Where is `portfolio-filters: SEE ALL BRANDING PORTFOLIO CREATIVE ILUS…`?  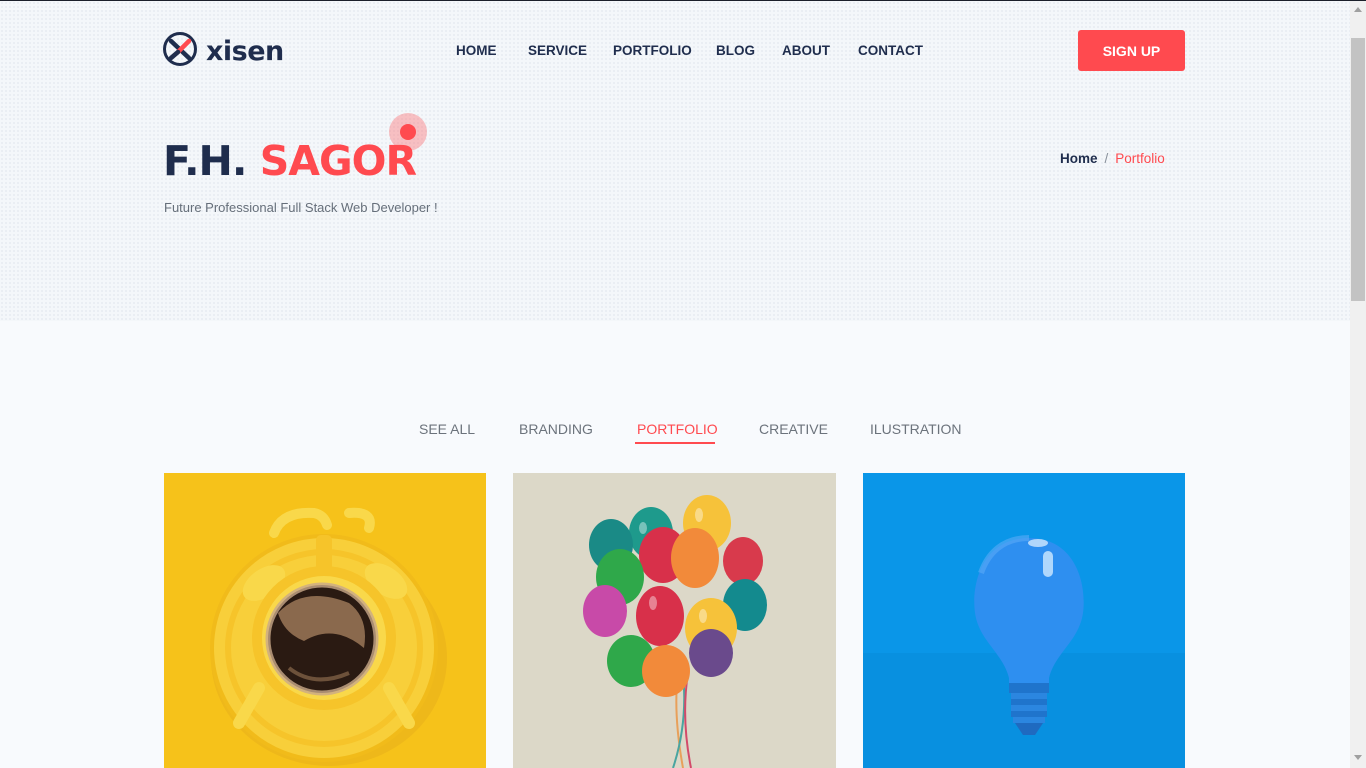 portfolio-filters: SEE ALL BRANDING PORTFOLIO CREATIVE ILUS… is located at coordinates (675, 436).